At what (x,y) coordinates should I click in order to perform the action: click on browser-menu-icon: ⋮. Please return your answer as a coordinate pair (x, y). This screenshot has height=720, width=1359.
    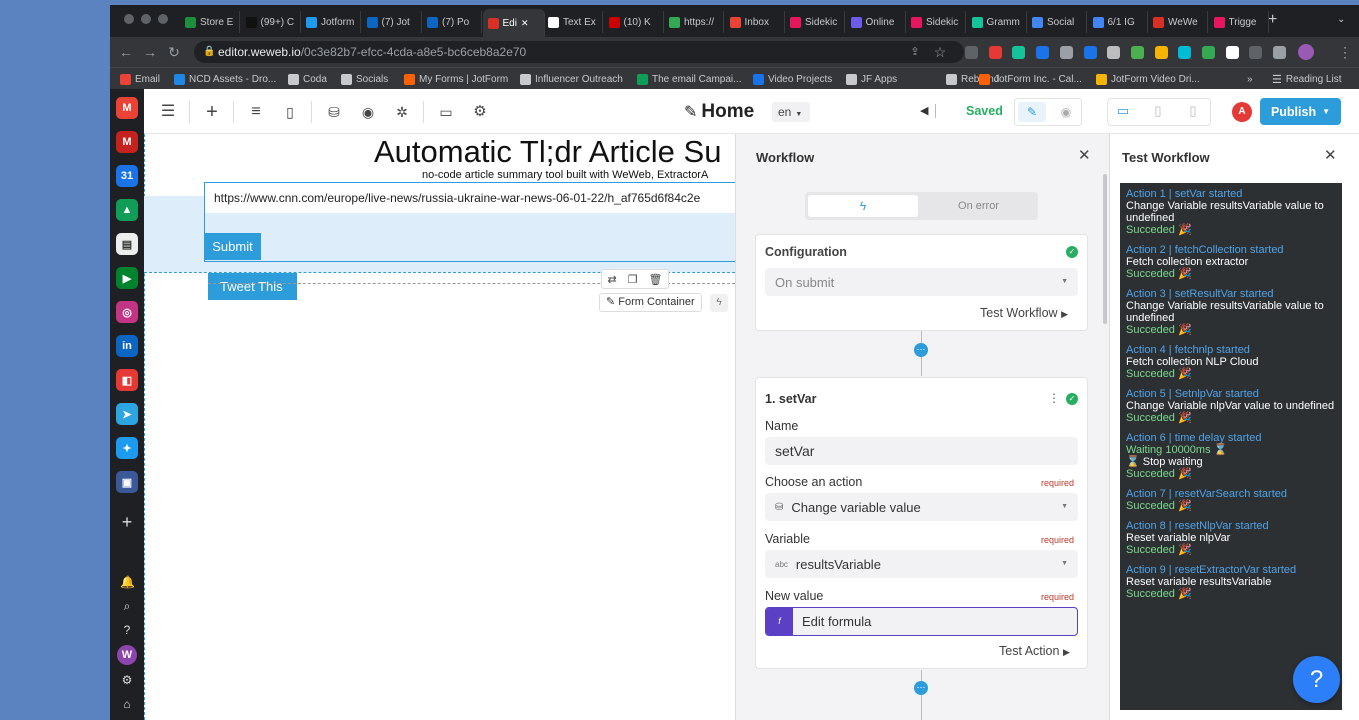
    Looking at the image, I should click on (1345, 52).